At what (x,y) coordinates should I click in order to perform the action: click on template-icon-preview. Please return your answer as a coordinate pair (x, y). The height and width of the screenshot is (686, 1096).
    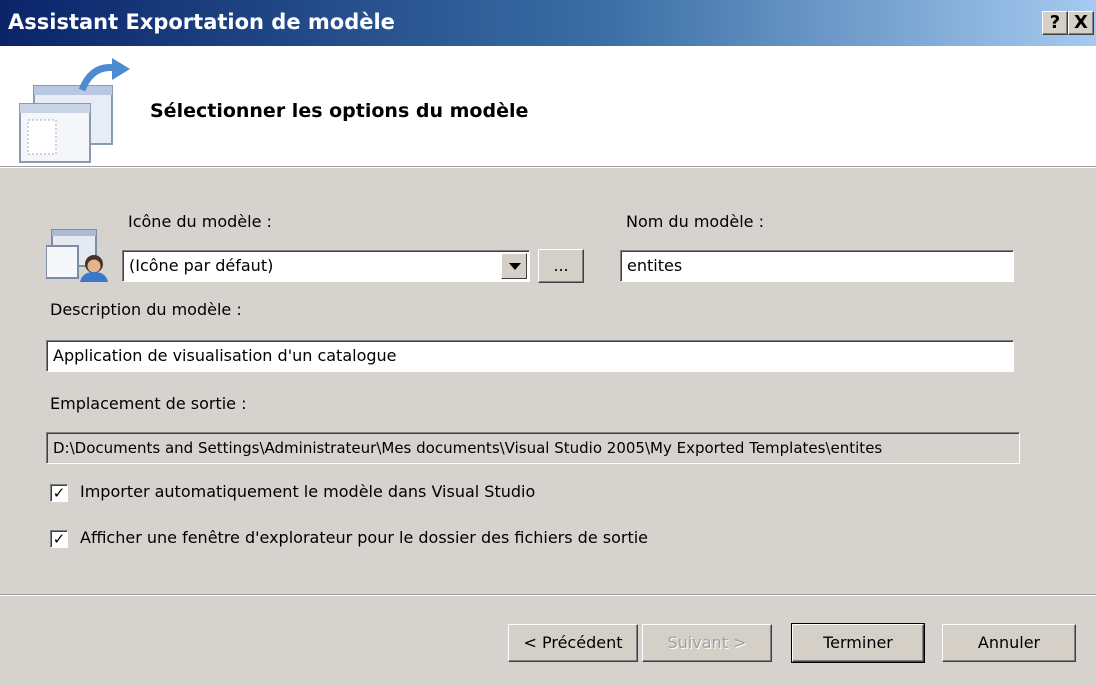
    Looking at the image, I should click on (77, 255).